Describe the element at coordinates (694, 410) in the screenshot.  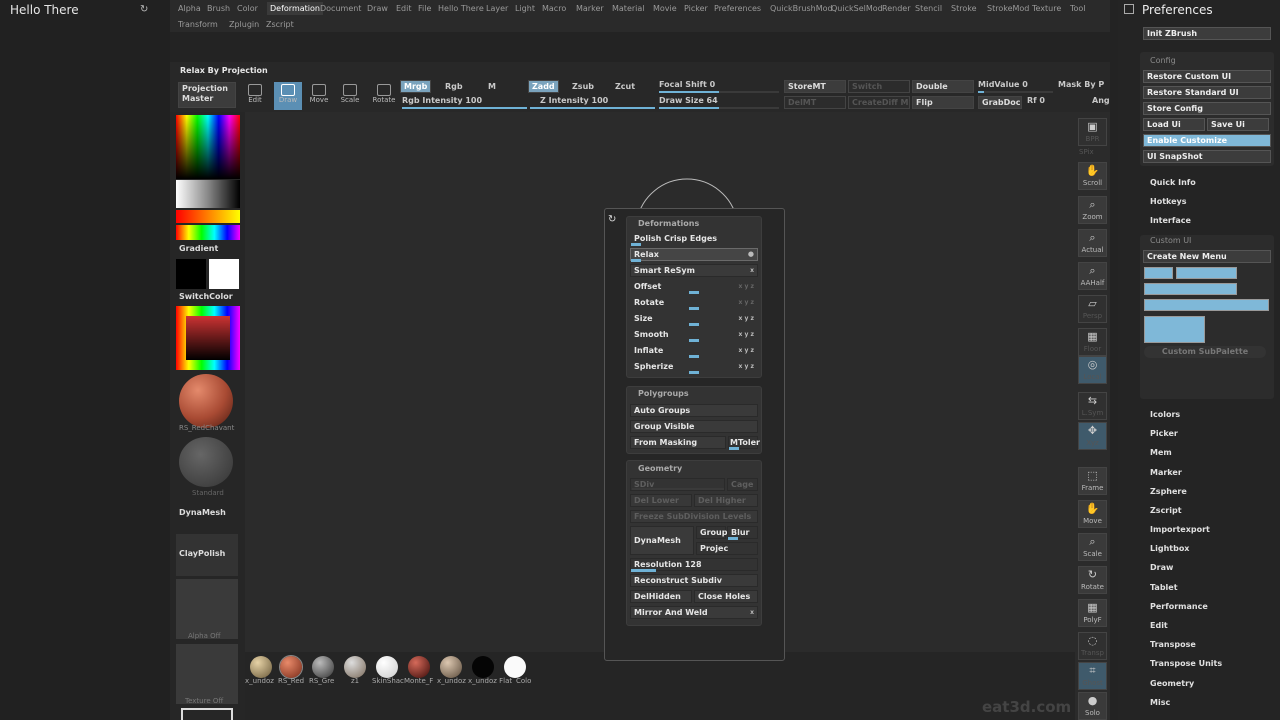
I see `auto-groups-button: Auto Groups` at that location.